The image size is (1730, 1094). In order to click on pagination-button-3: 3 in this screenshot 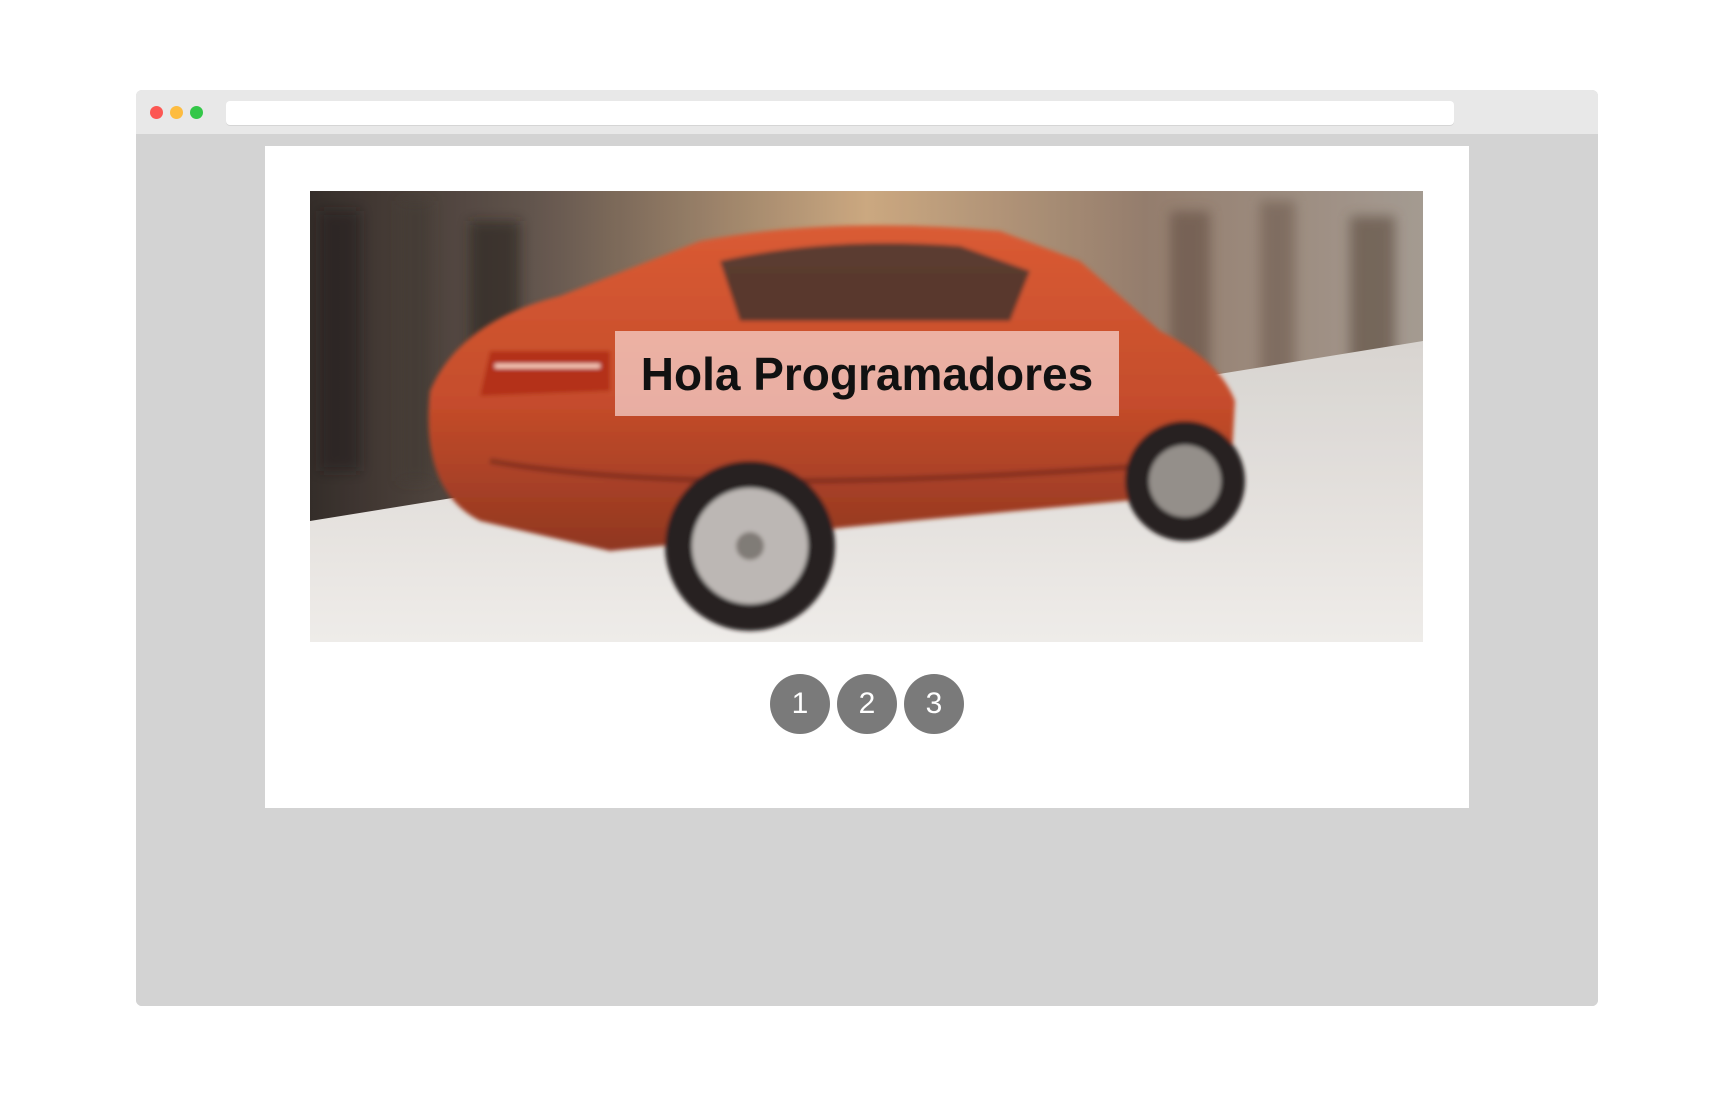, I will do `click(934, 704)`.